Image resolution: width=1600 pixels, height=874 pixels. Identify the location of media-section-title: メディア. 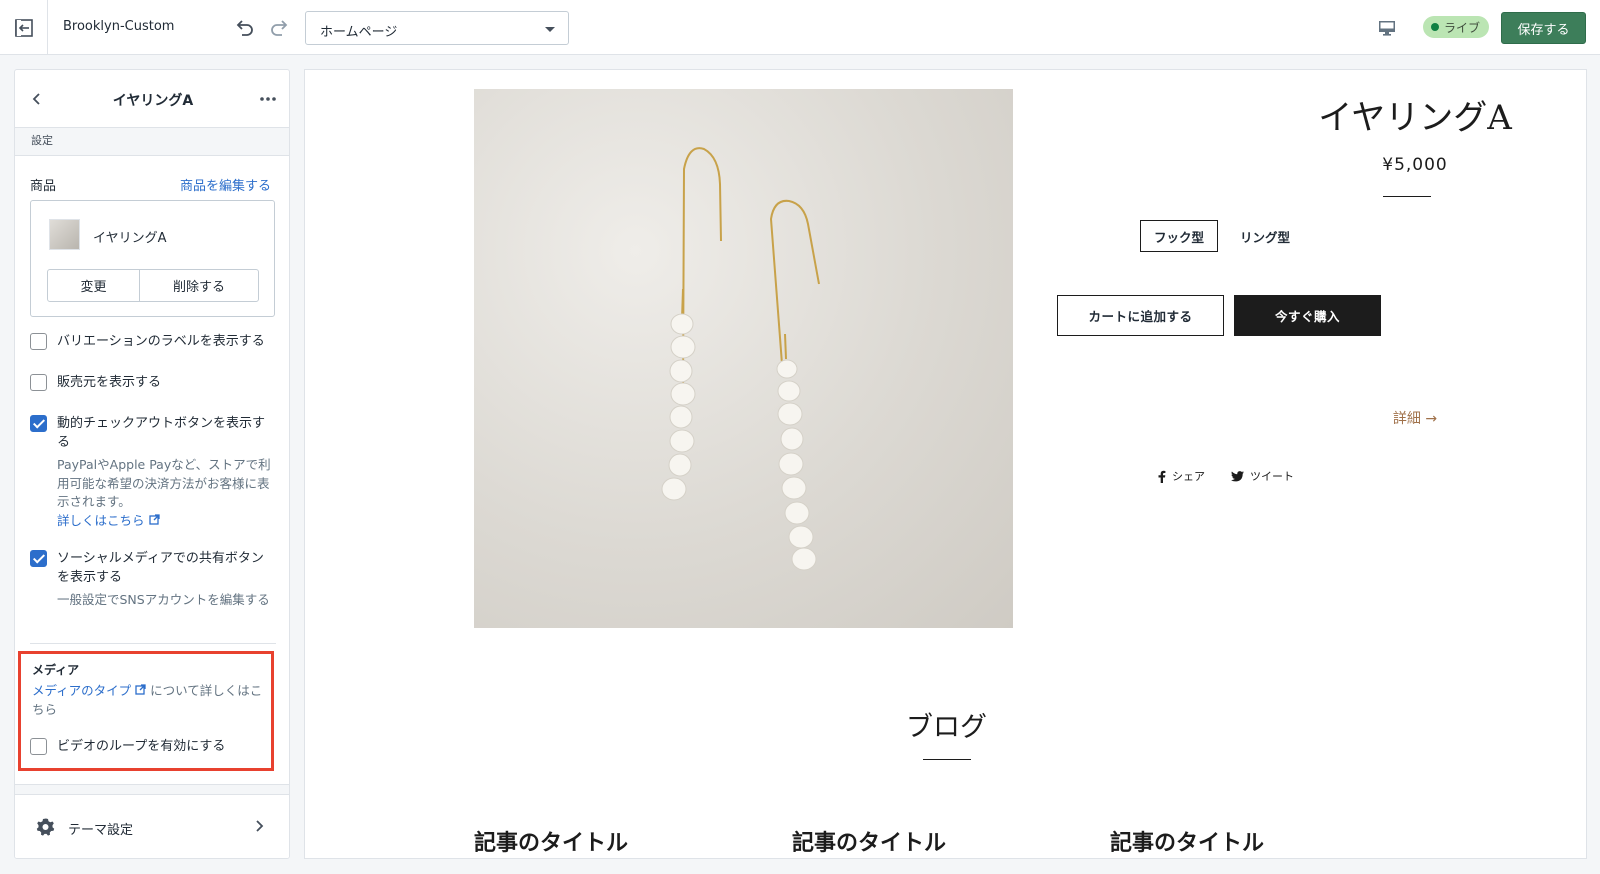
(56, 670).